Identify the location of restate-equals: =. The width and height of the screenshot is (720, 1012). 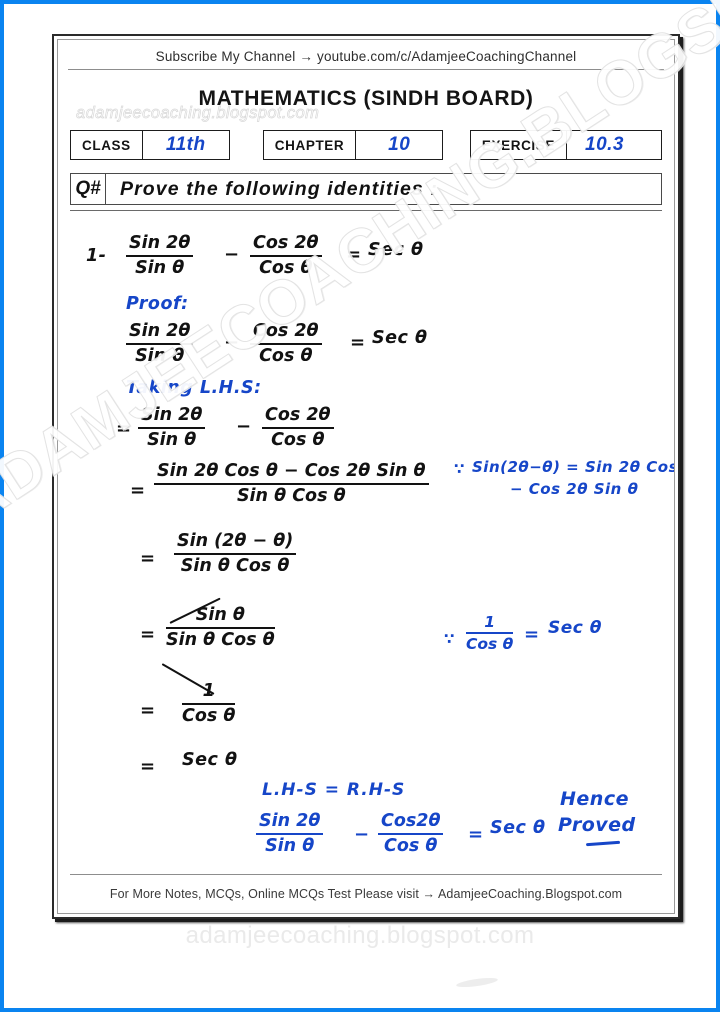
(358, 342).